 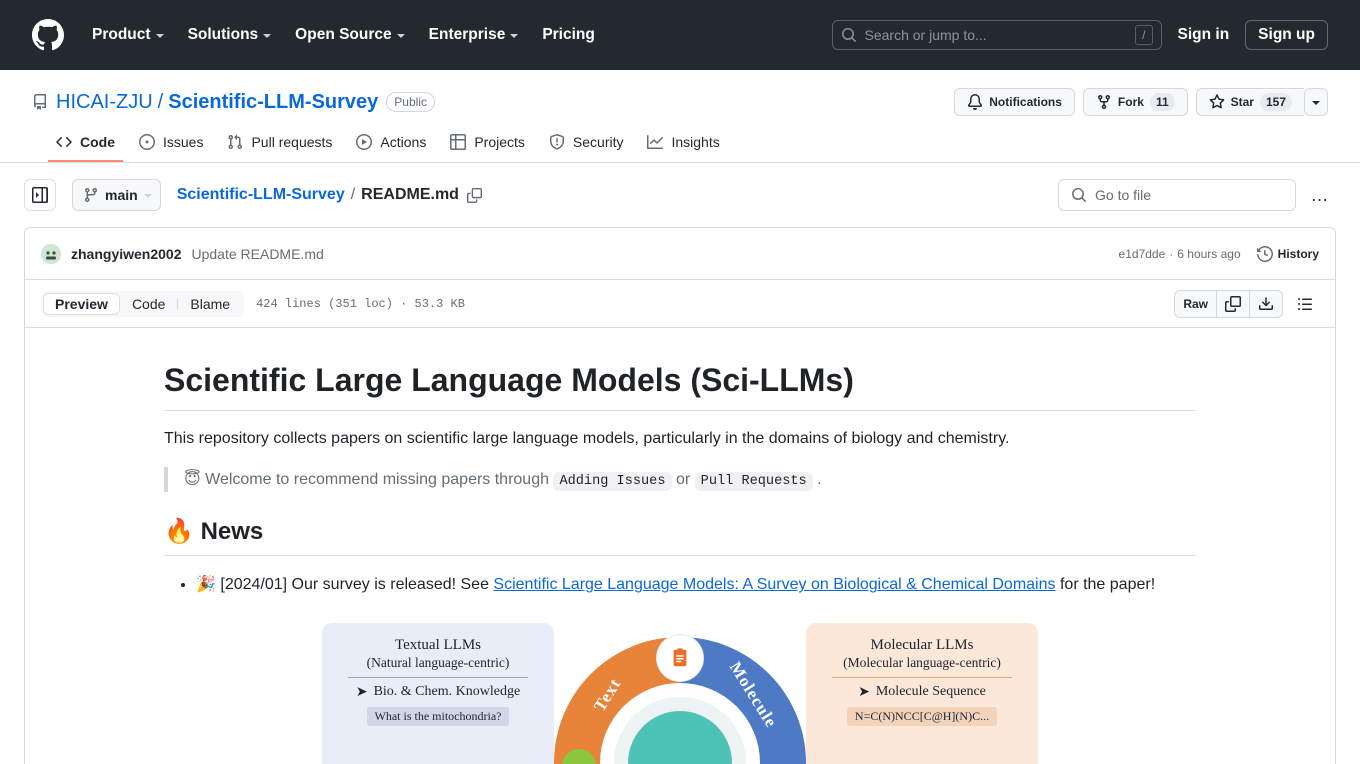 What do you see at coordinates (51, 253) in the screenshot?
I see `avatar` at bounding box center [51, 253].